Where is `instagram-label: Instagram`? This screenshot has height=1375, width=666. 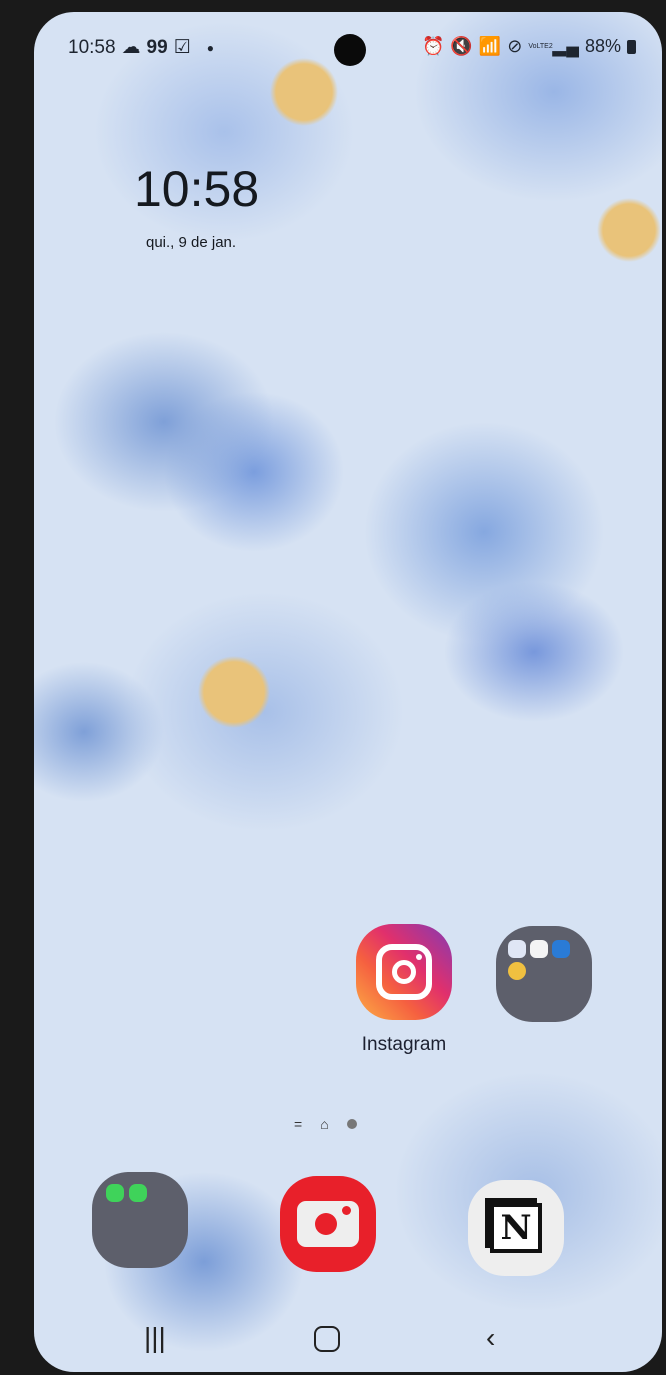
instagram-label: Instagram is located at coordinates (404, 1044).